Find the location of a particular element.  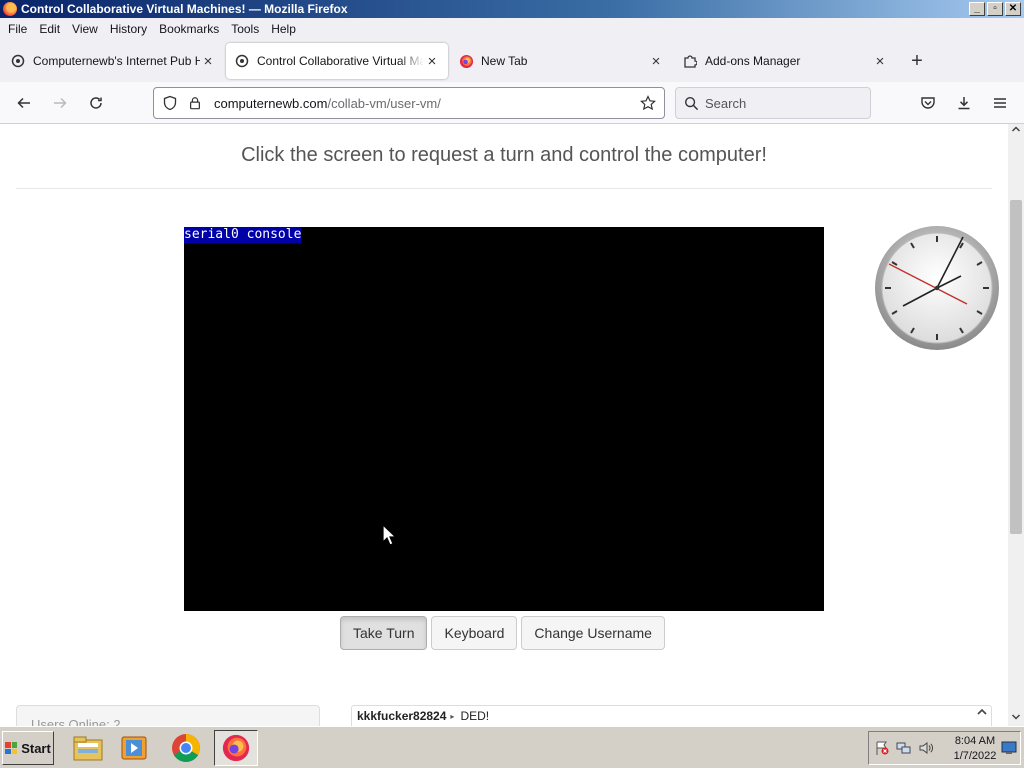

scroll-up-arrow-icon is located at coordinates (1016, 131).